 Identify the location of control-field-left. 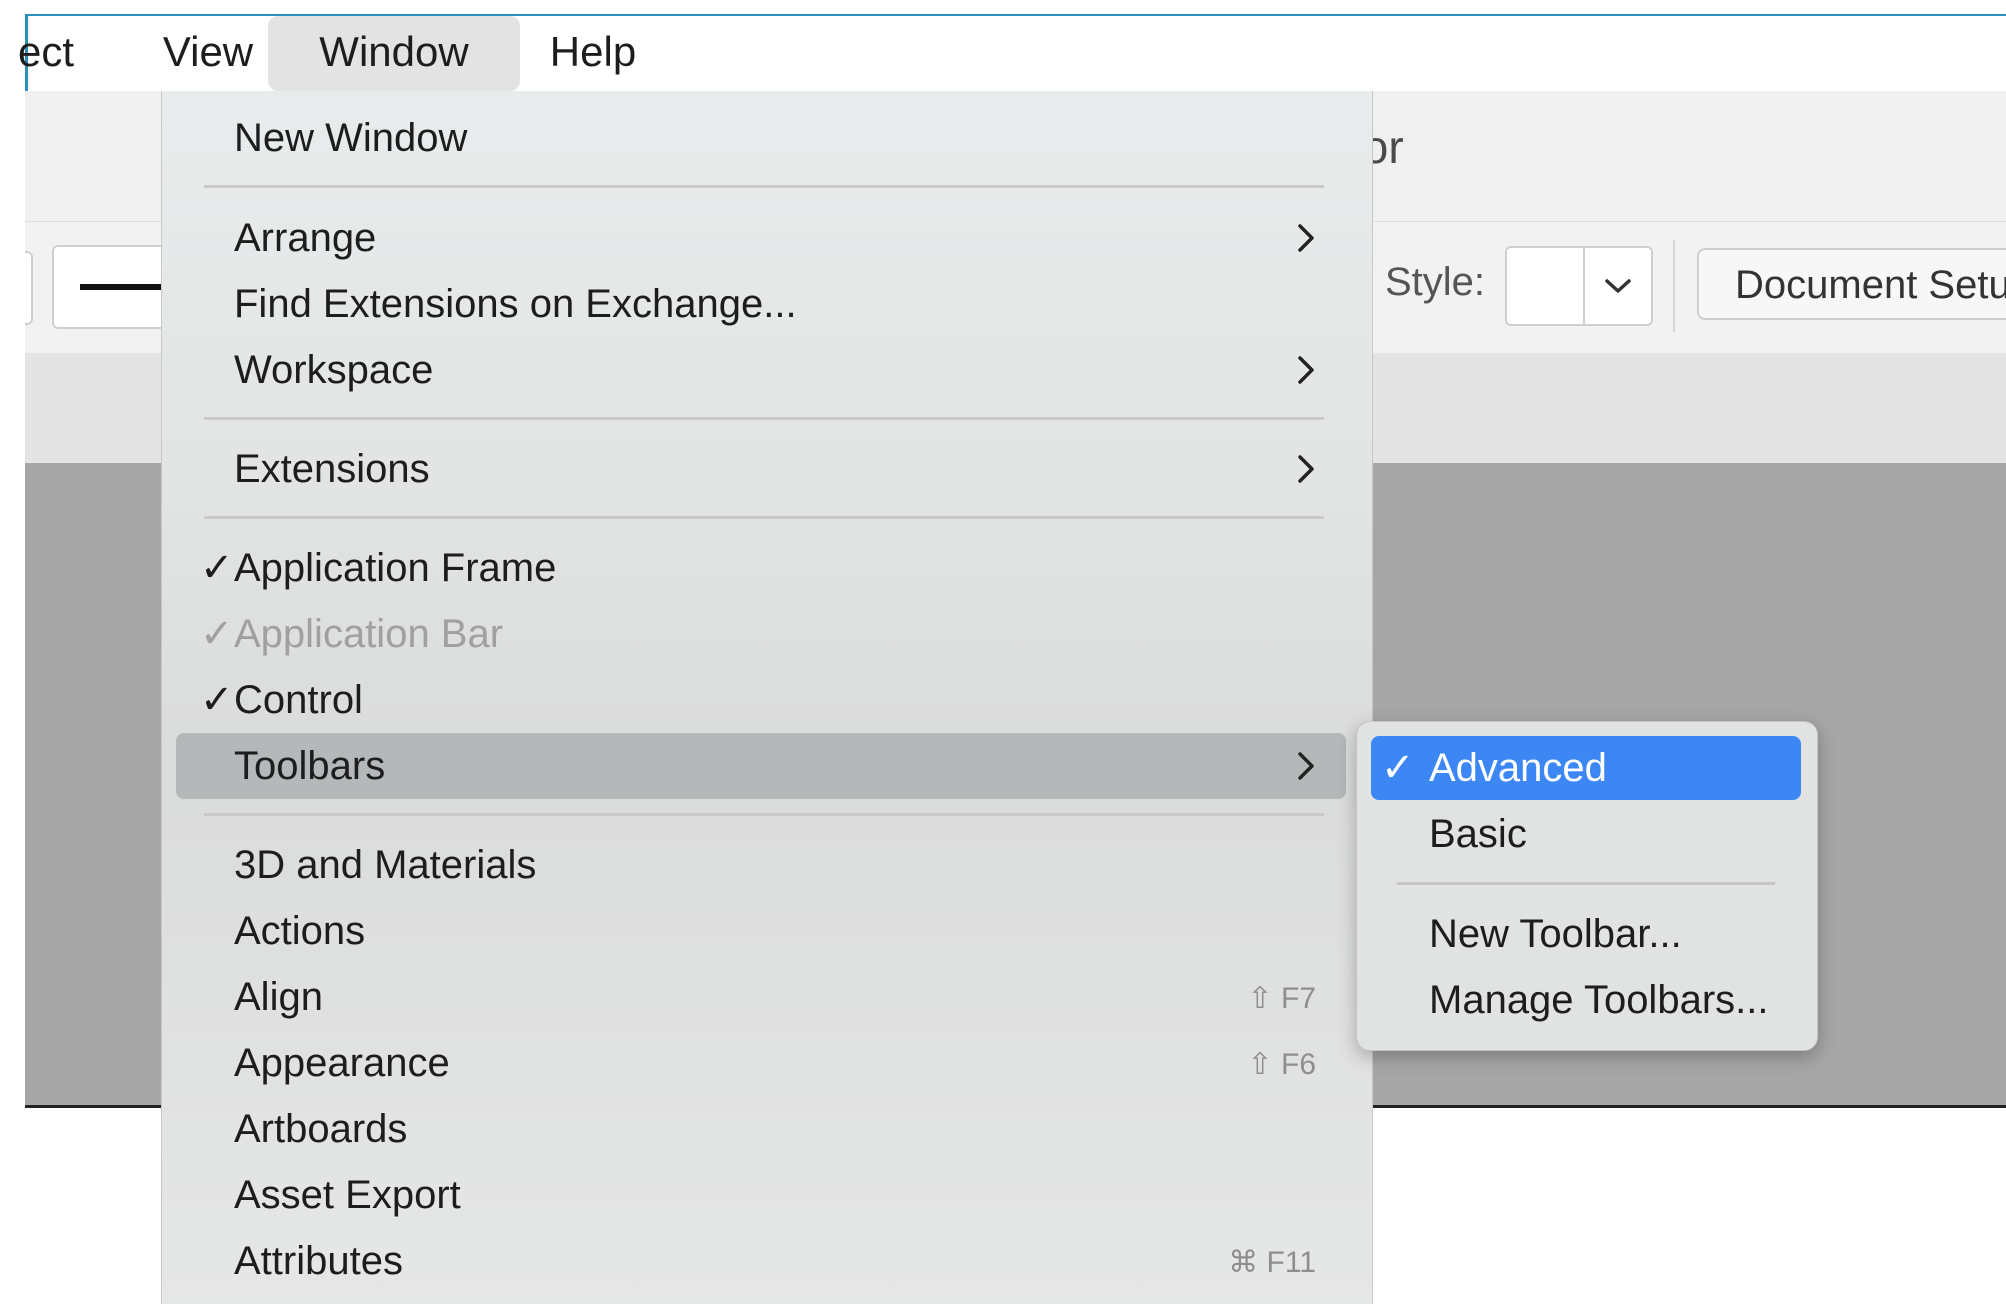
(29, 288).